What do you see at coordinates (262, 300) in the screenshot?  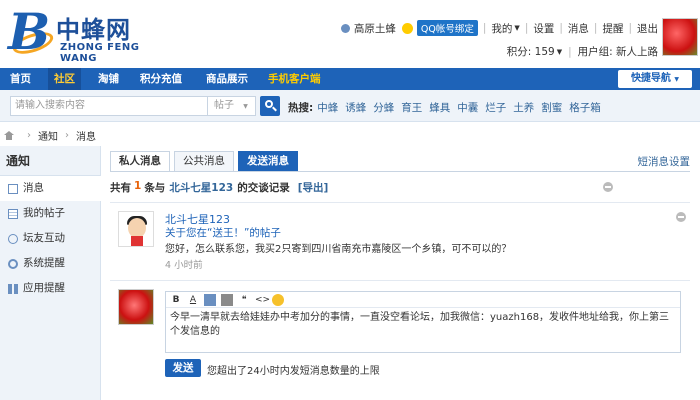 I see `code-button: <>` at bounding box center [262, 300].